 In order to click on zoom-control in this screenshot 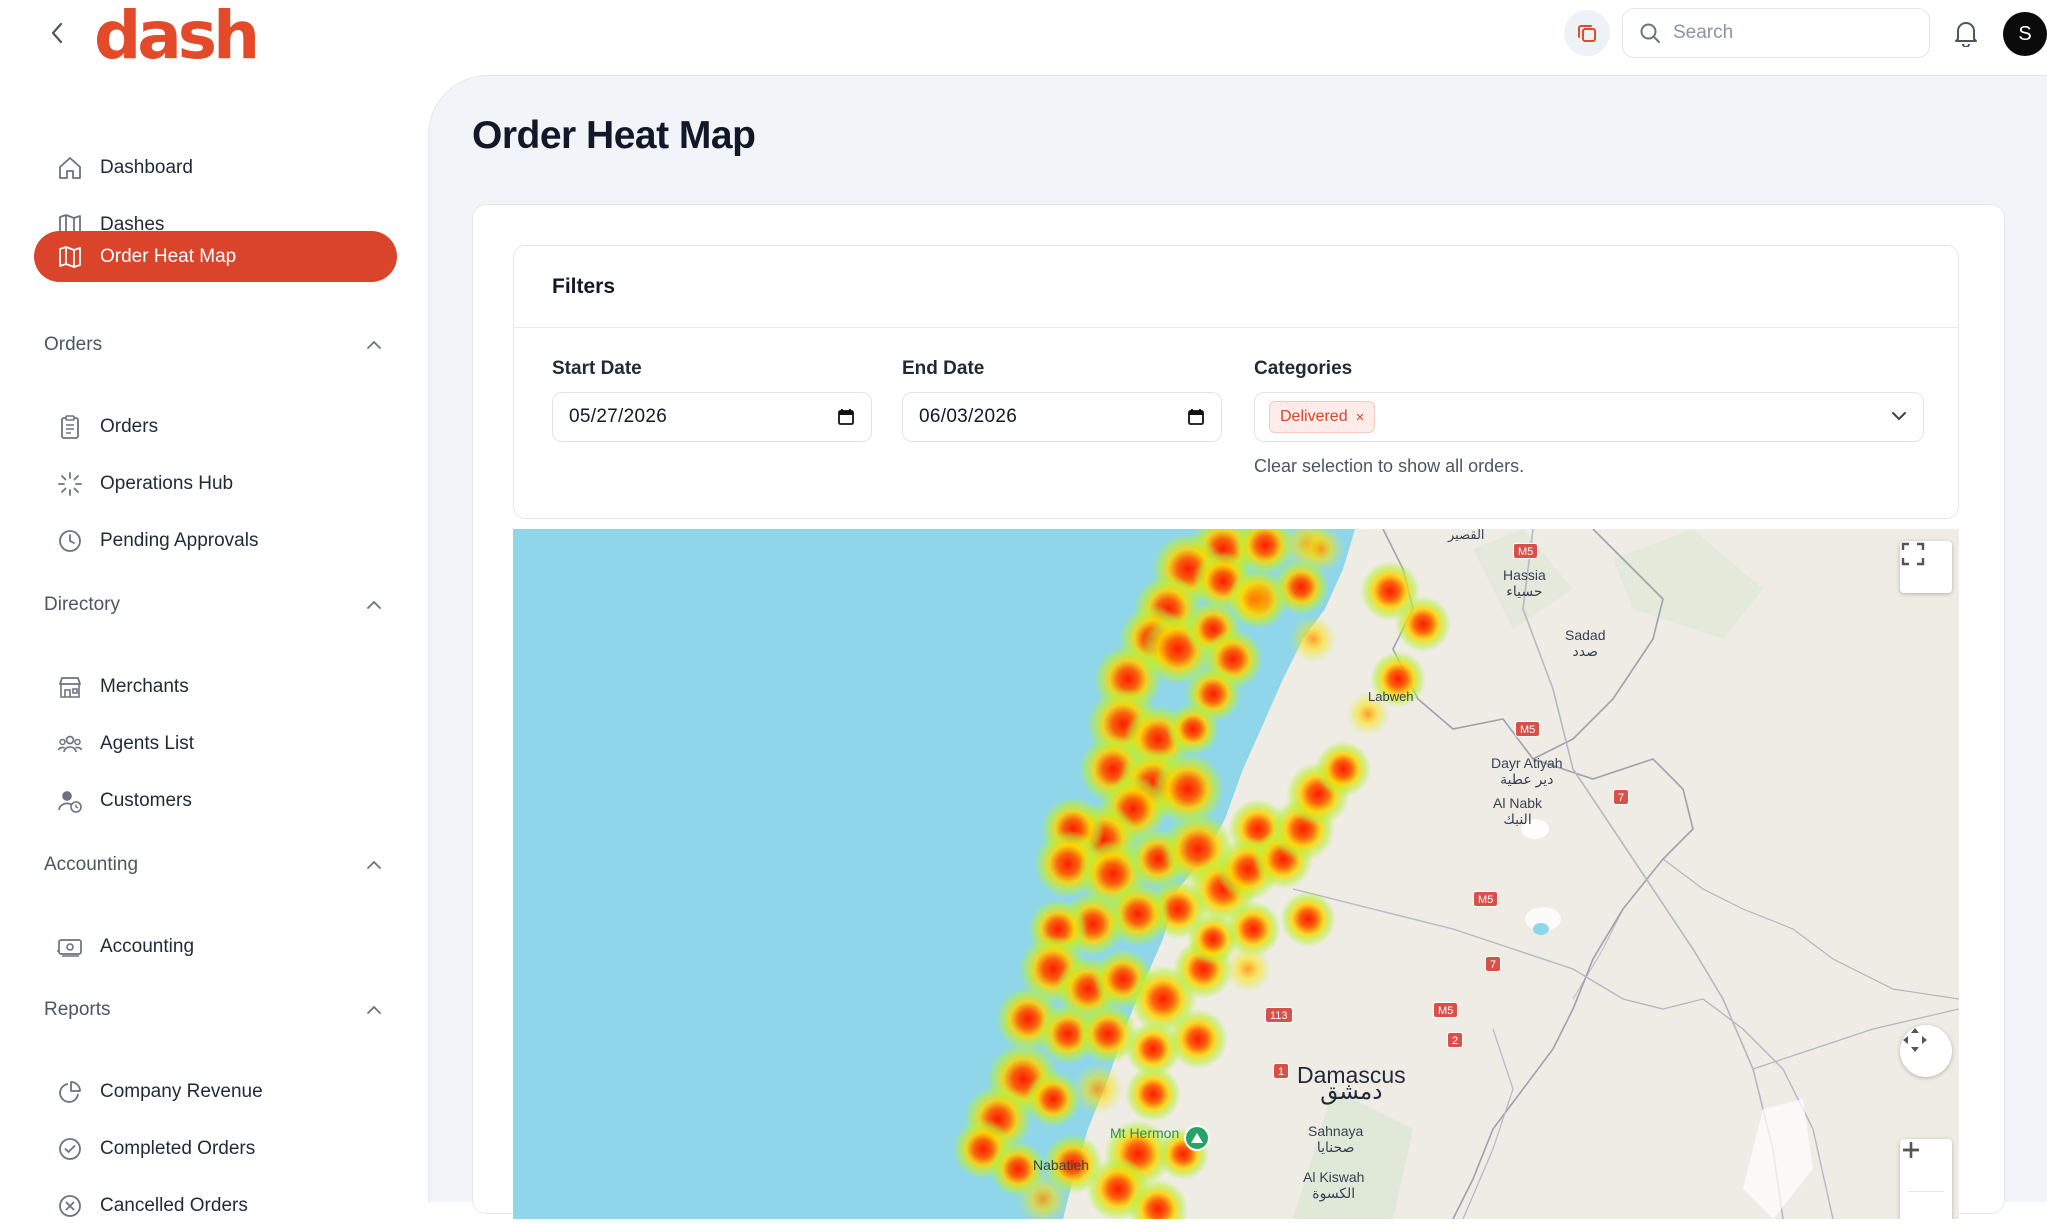, I will do `click(1926, 1179)`.